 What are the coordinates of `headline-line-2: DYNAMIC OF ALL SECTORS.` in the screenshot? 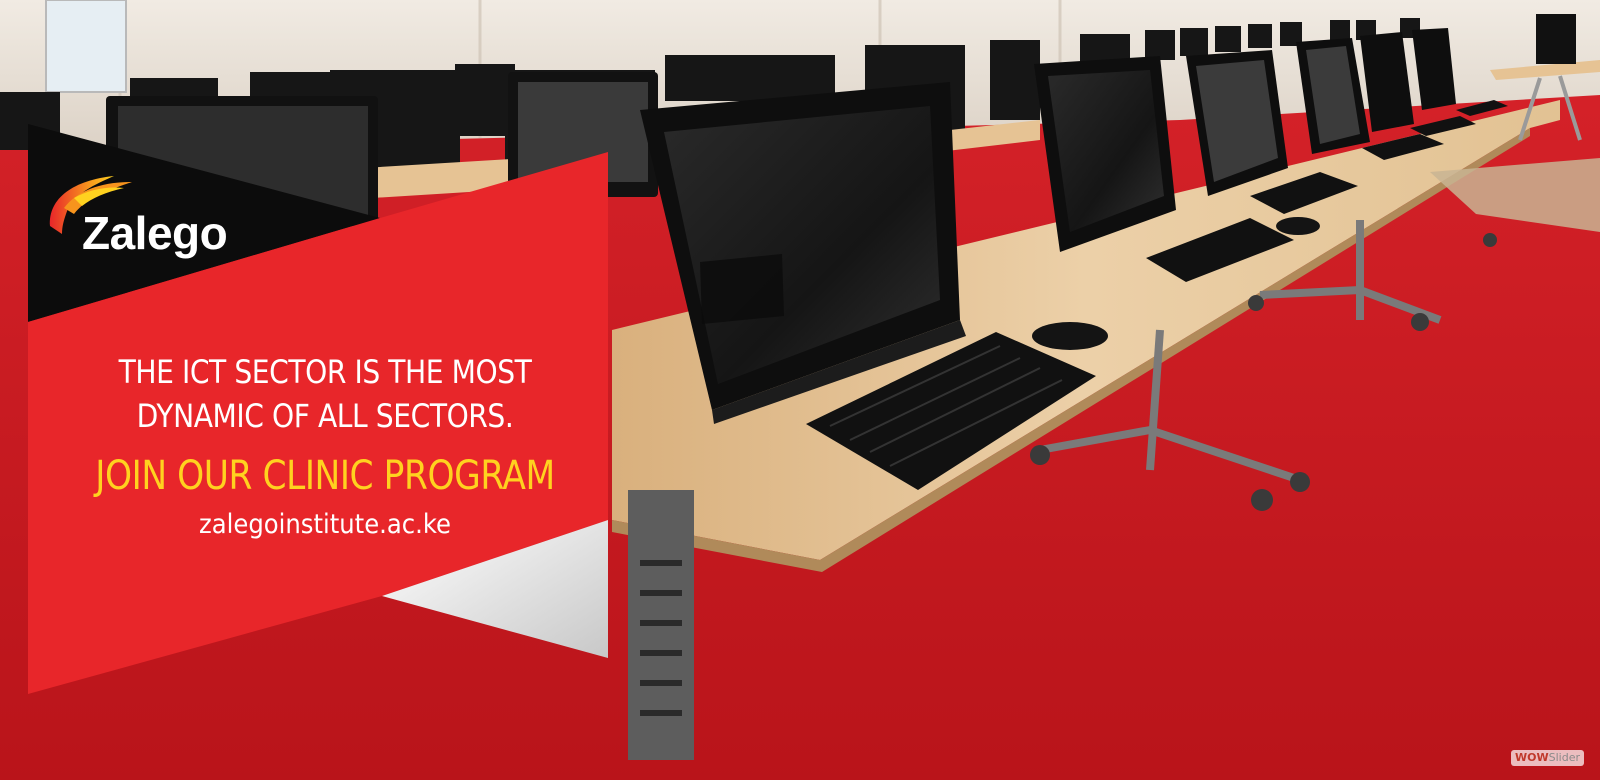 It's located at (325, 416).